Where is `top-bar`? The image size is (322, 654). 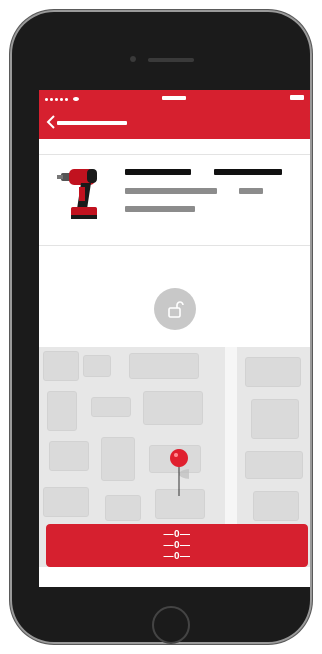
top-bar is located at coordinates (174, 114).